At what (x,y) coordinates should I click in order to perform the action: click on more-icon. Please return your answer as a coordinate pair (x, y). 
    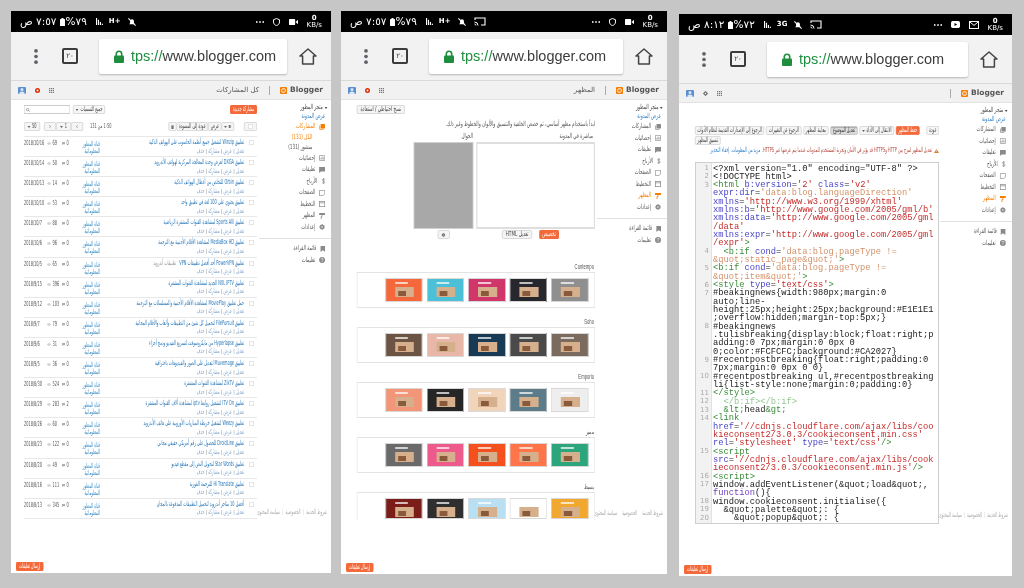
    Looking at the image, I should click on (937, 24).